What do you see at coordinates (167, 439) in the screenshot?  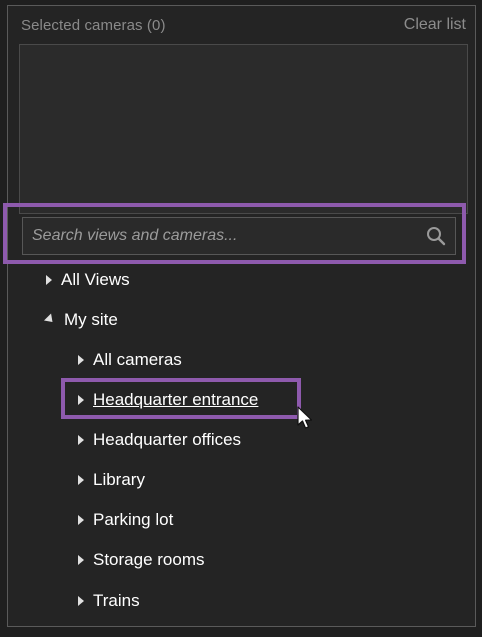 I see `tree-item-label: Headquarter offices` at bounding box center [167, 439].